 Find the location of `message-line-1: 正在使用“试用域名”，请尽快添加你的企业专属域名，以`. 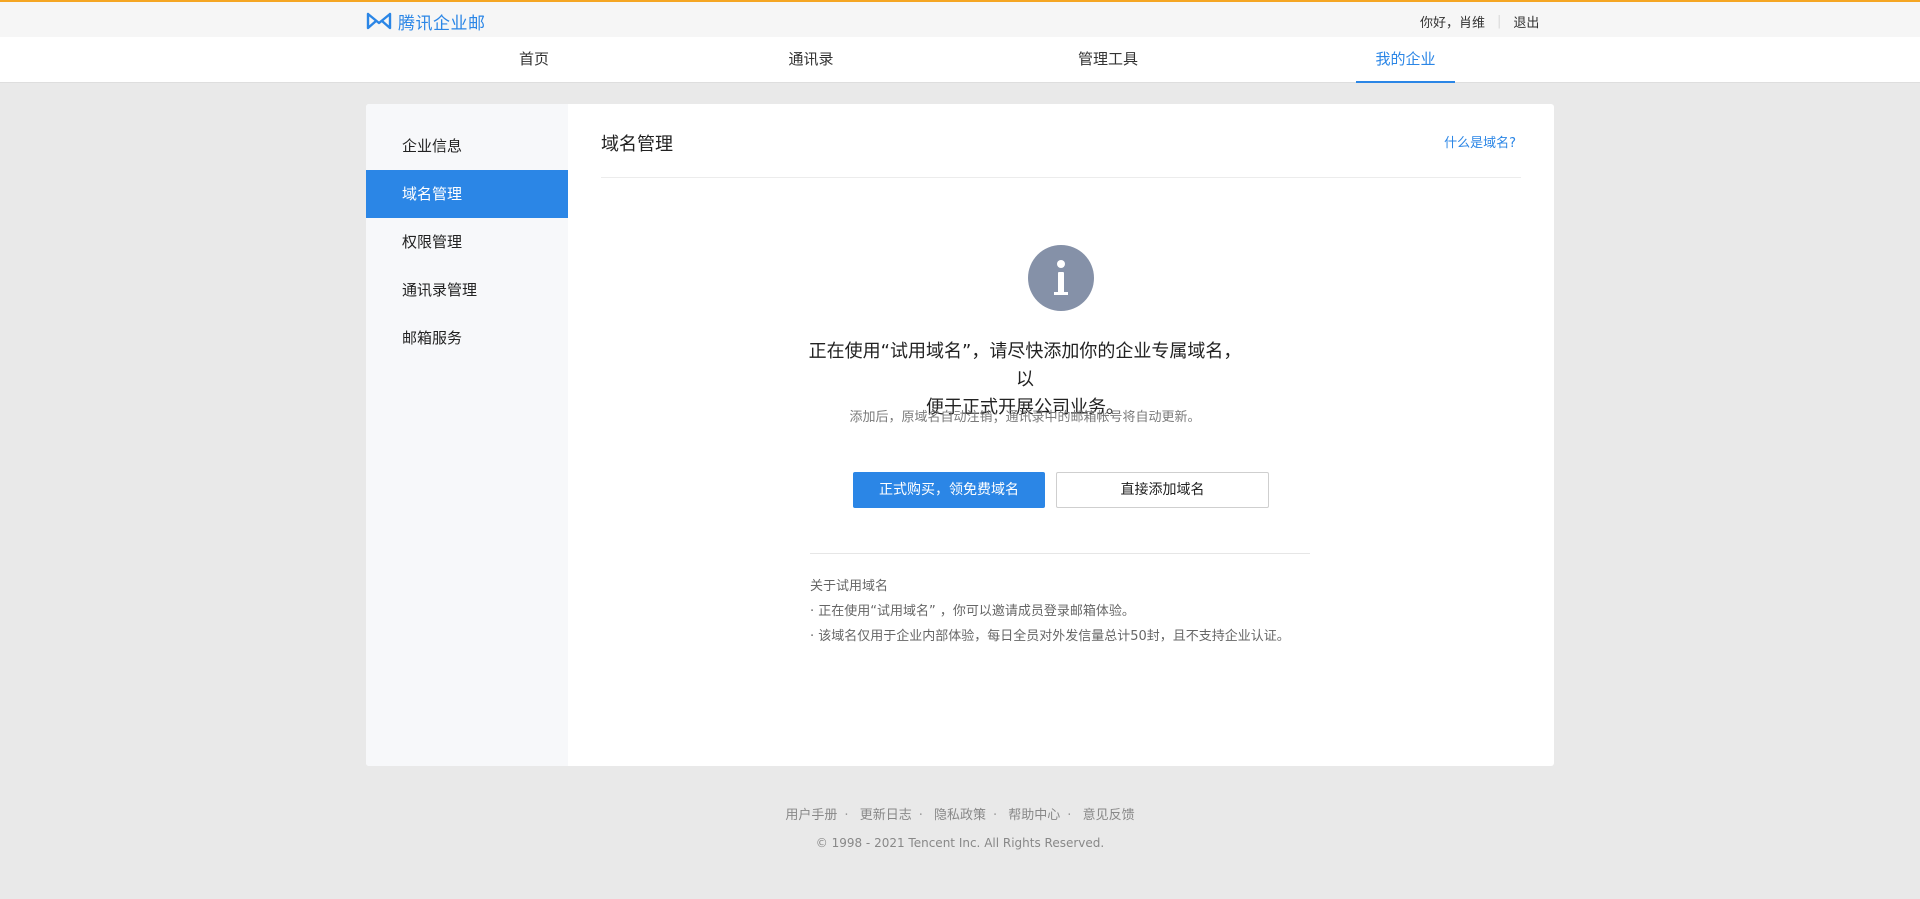

message-line-1: 正在使用“试用域名”，请尽快添加你的企业专属域名，以 is located at coordinates (1025, 365).